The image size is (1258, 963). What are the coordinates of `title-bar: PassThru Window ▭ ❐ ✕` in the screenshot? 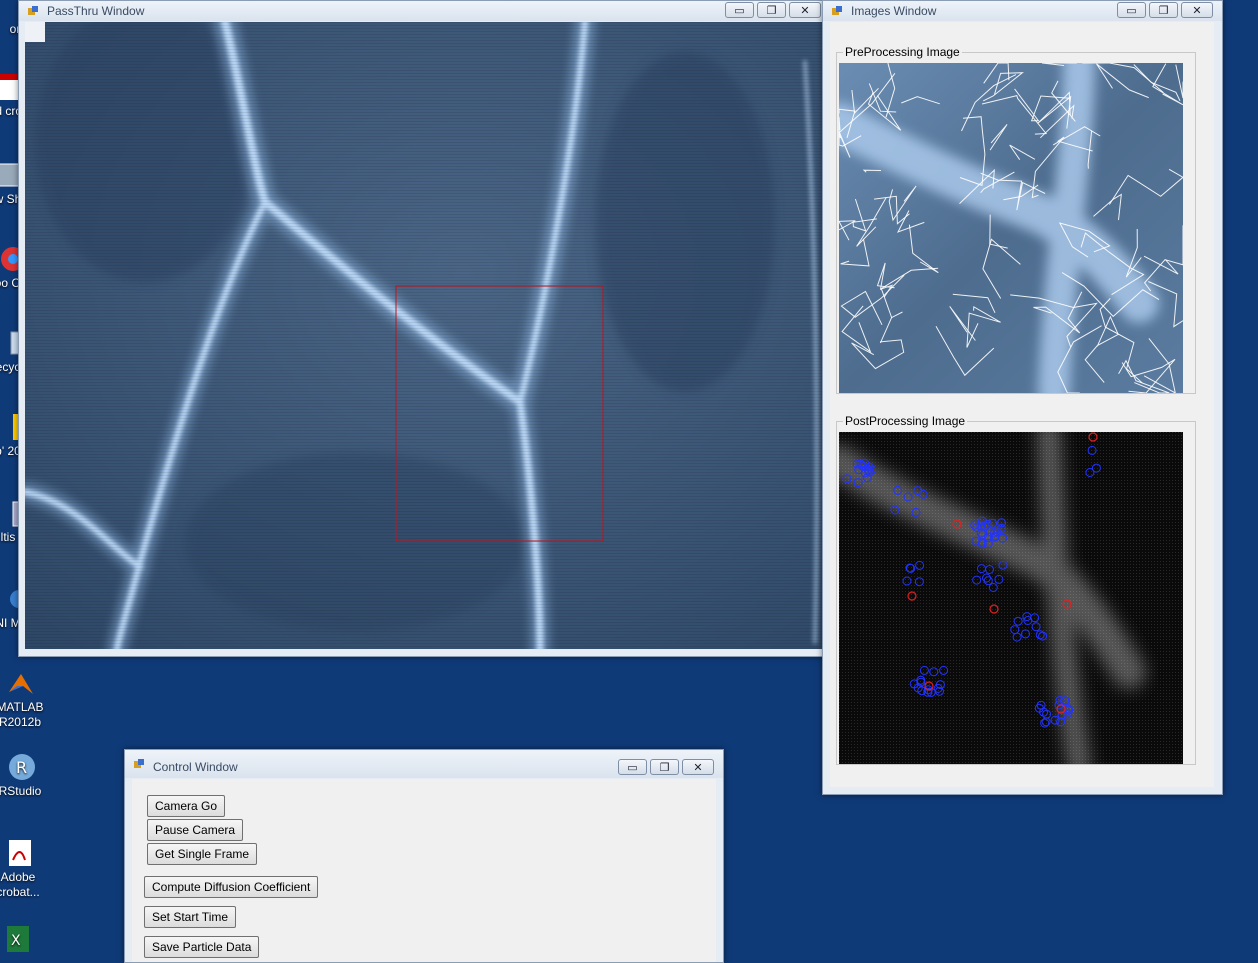 It's located at (424, 11).